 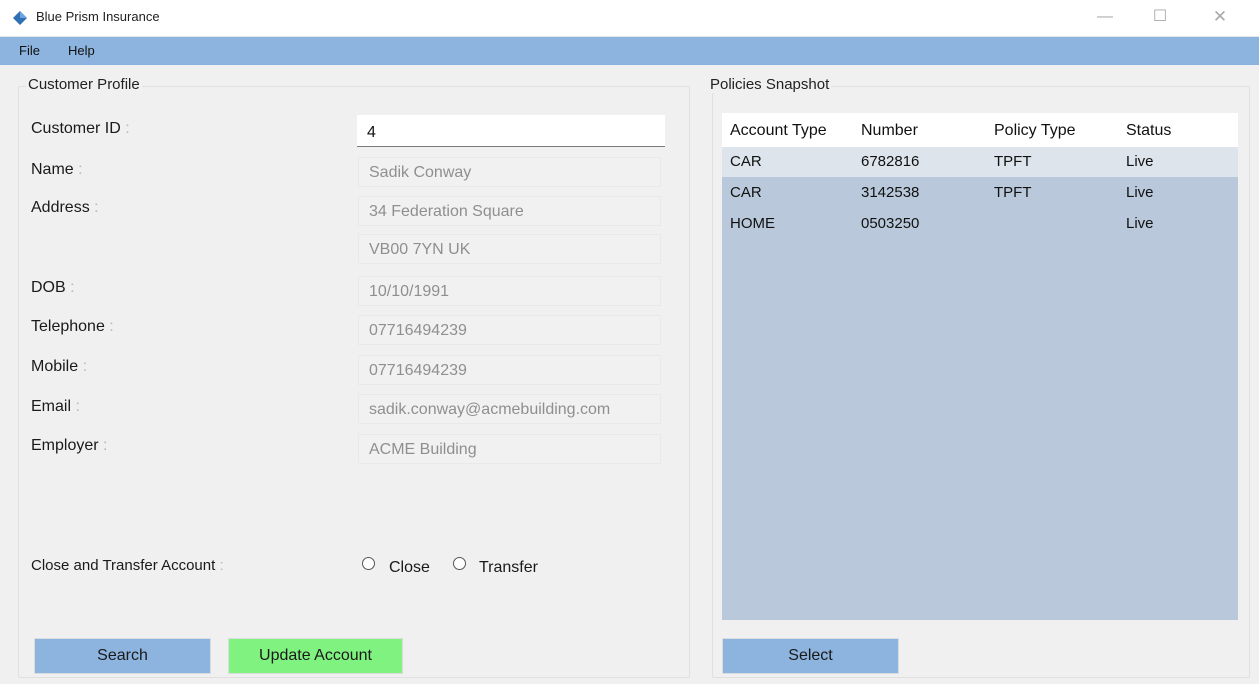 What do you see at coordinates (509, 291) in the screenshot?
I see `dob-field: 10/10/1991` at bounding box center [509, 291].